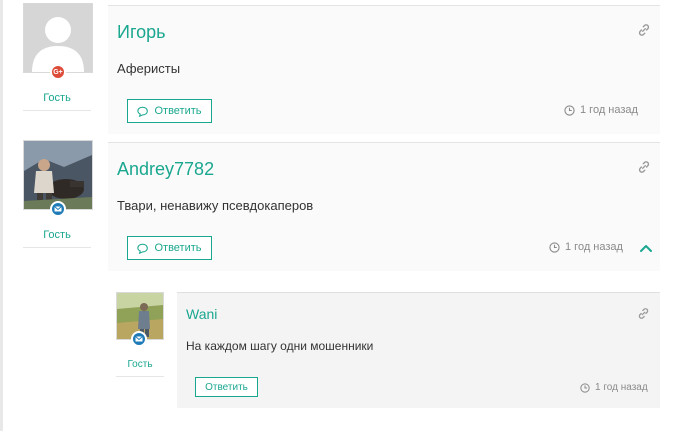 The image size is (677, 431). What do you see at coordinates (149, 68) in the screenshot?
I see `comment-text: Аферисты` at bounding box center [149, 68].